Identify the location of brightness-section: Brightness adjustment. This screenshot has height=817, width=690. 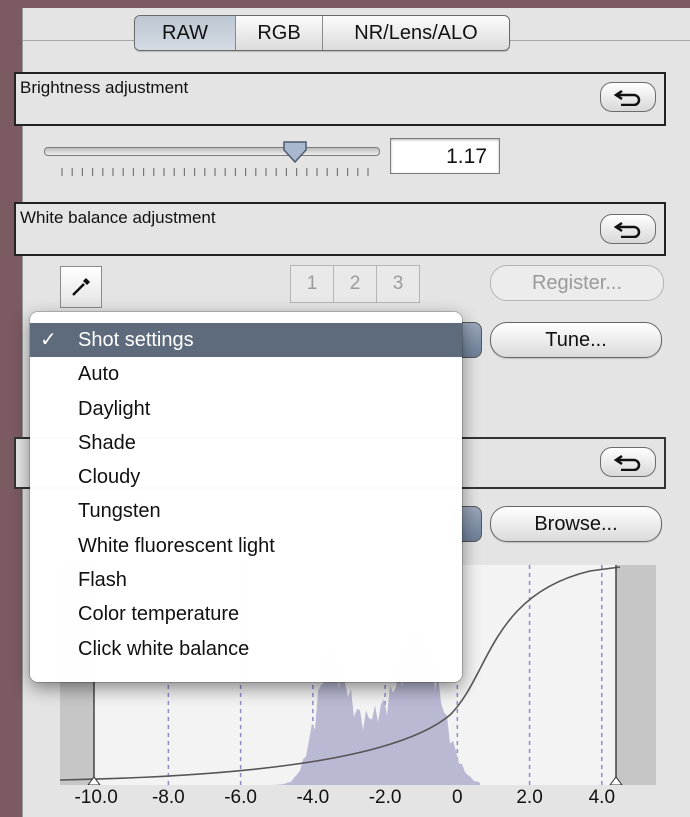
(340, 99).